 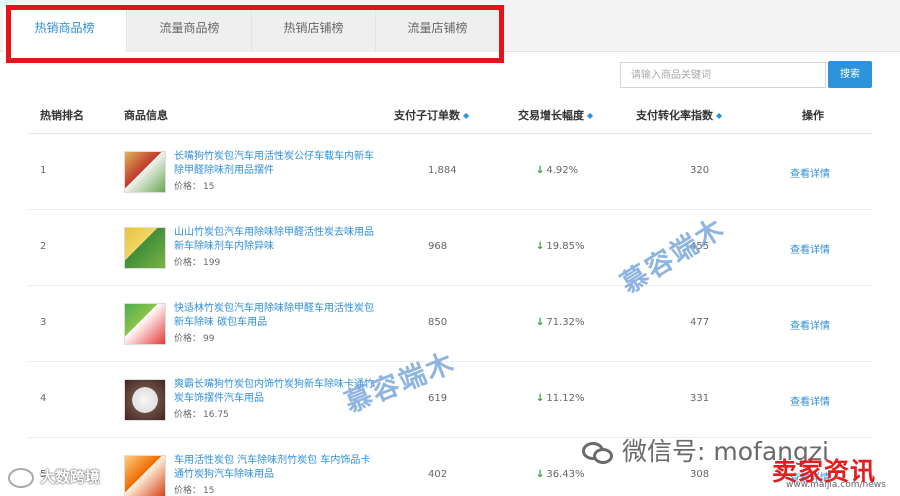 What do you see at coordinates (438, 398) in the screenshot?
I see `orders-value: 619` at bounding box center [438, 398].